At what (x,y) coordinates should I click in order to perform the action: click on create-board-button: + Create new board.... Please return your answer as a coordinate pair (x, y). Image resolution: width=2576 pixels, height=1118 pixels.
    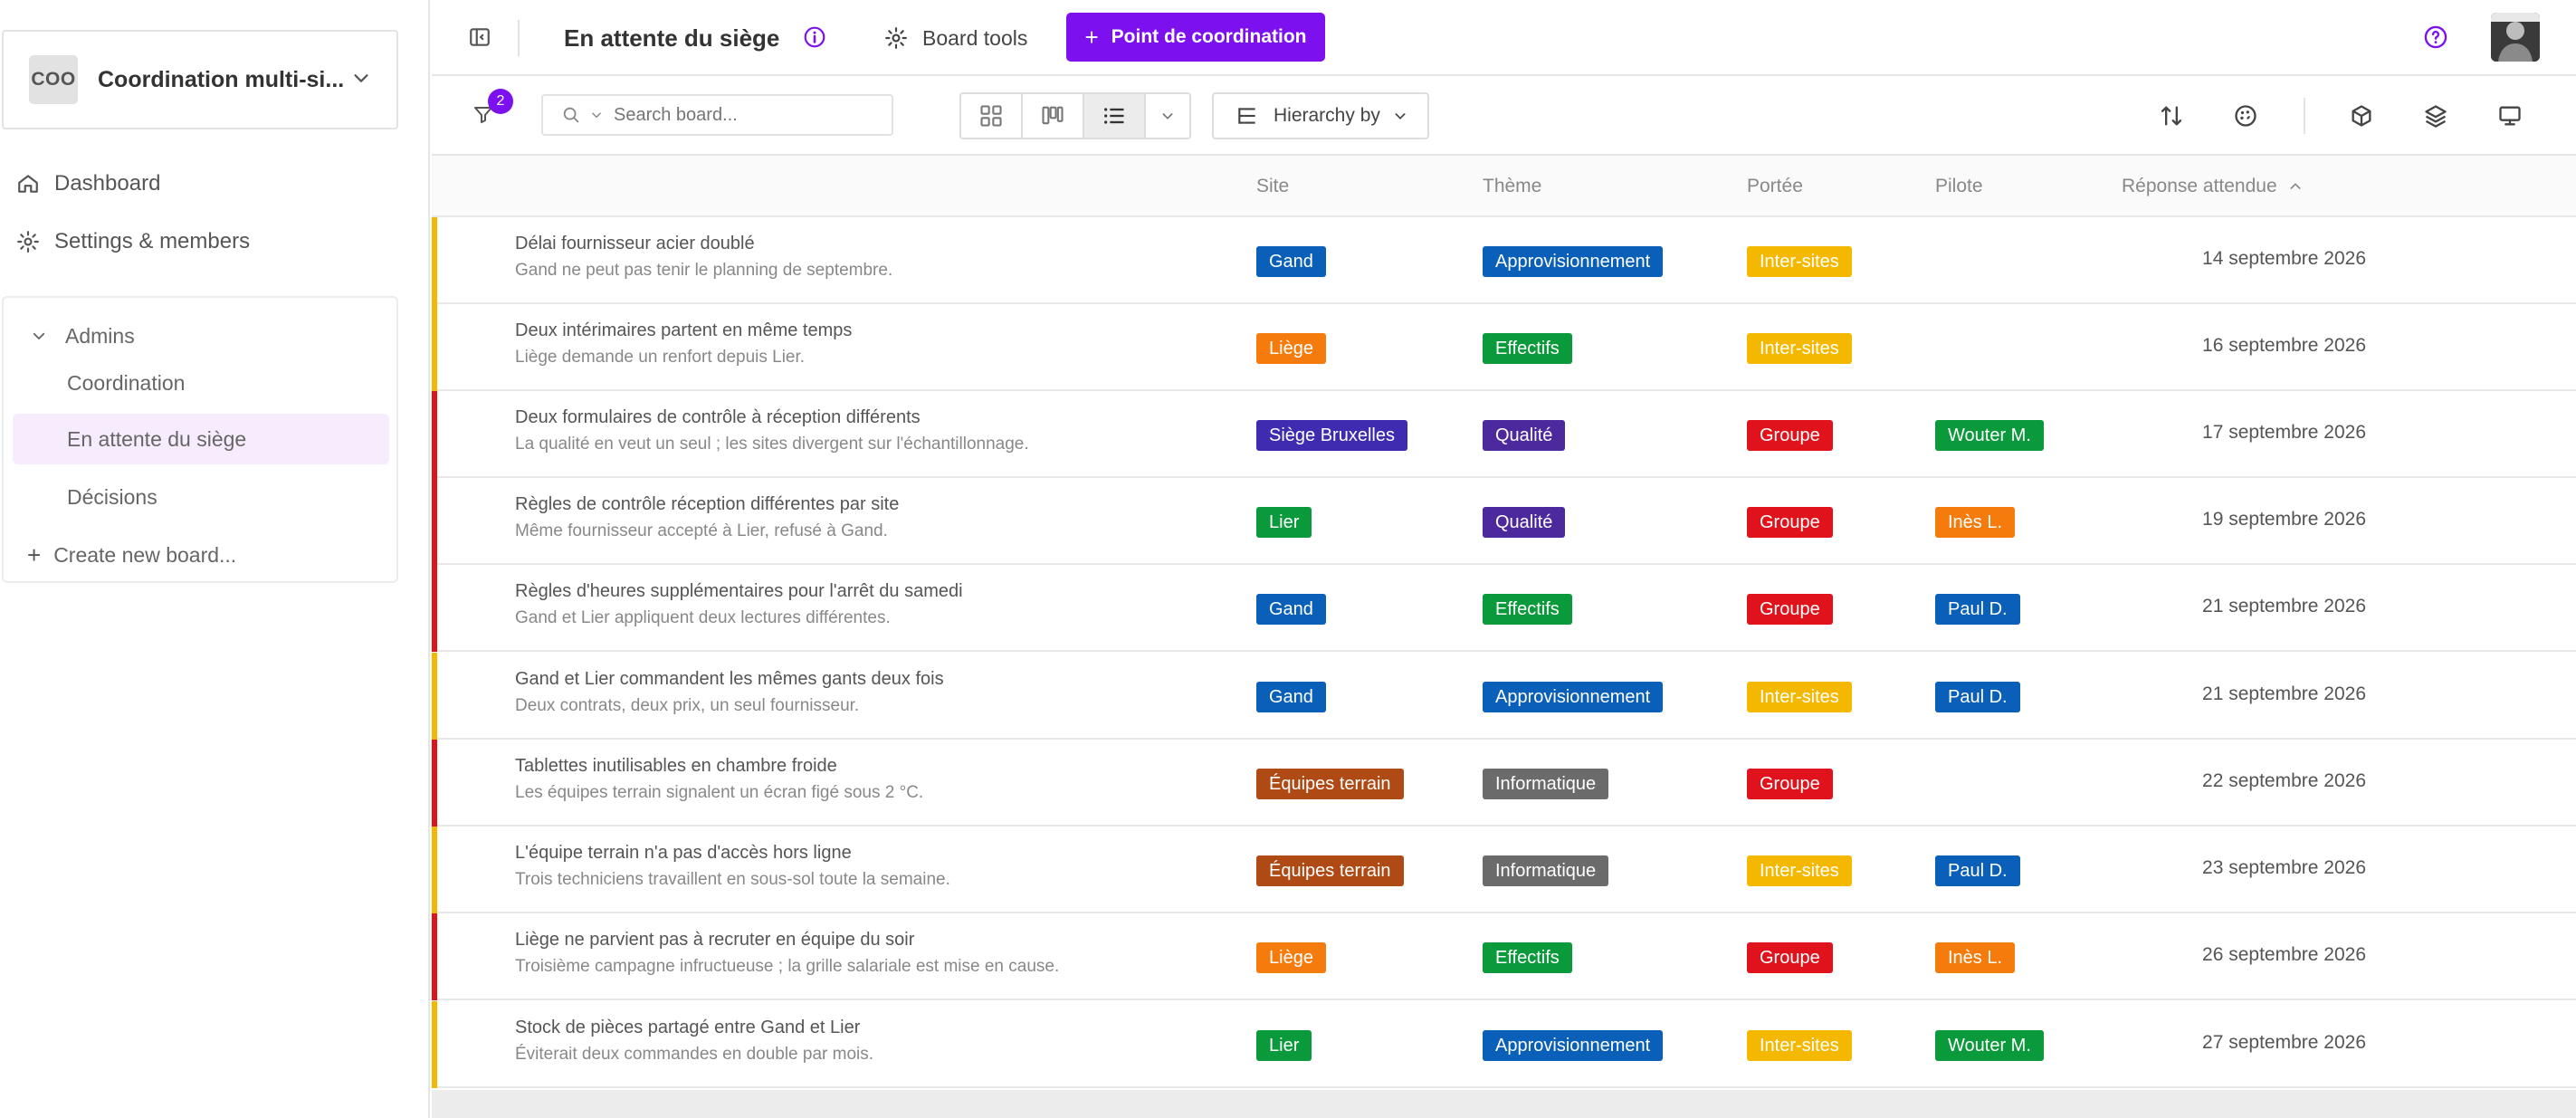
    Looking at the image, I should click on (132, 555).